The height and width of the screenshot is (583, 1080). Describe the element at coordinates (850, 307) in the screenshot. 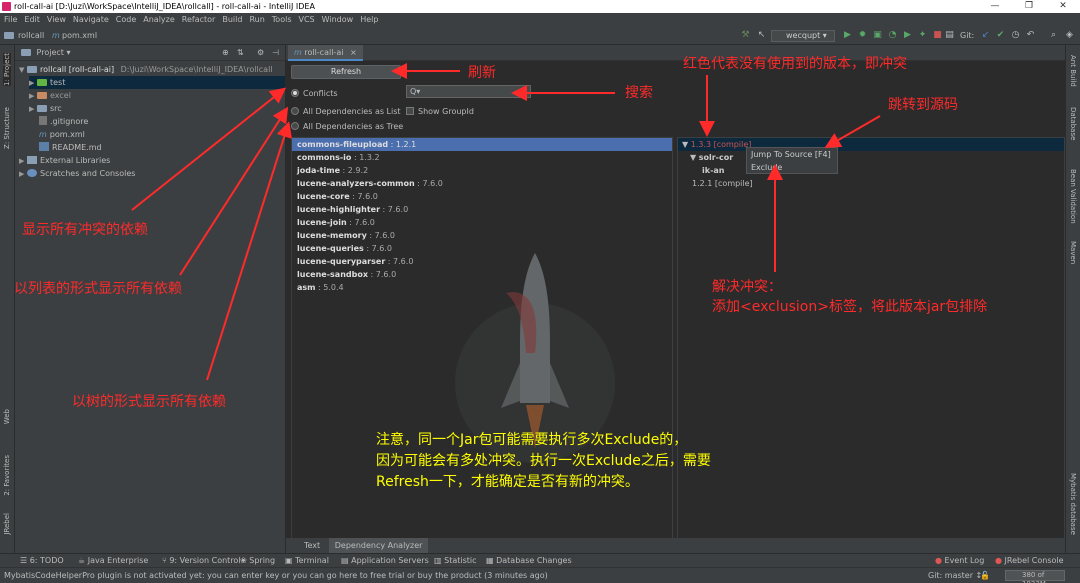

I see `annotation-resolve-body: 添加<exclusion>标签，将此版本jar包排除` at that location.